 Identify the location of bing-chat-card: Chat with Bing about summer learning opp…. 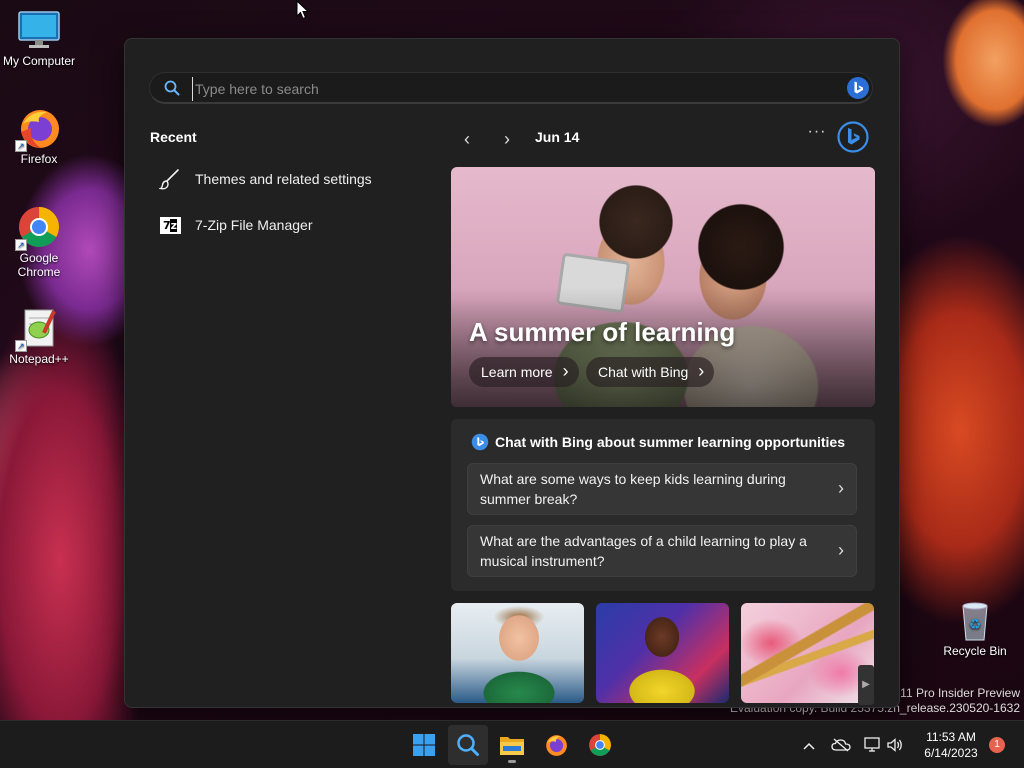
(663, 505).